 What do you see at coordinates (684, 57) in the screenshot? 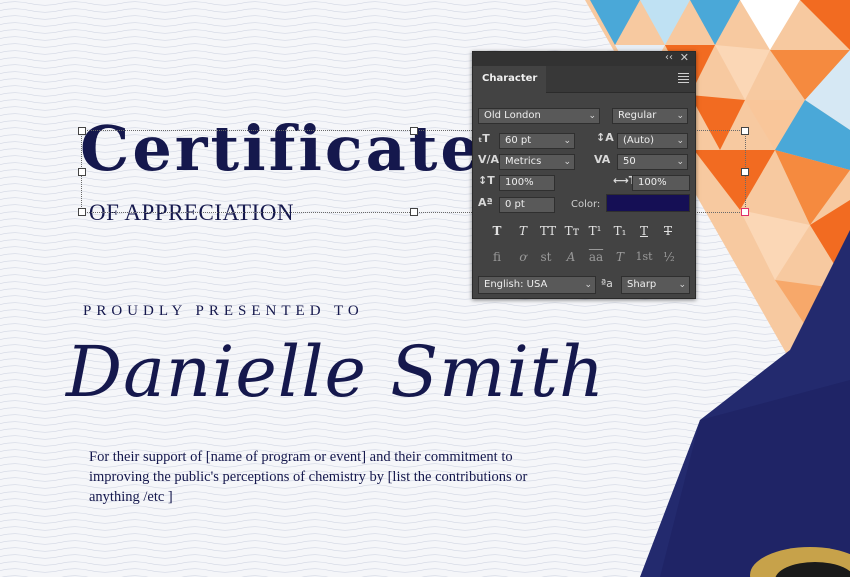
I see `close-icon: ✕` at bounding box center [684, 57].